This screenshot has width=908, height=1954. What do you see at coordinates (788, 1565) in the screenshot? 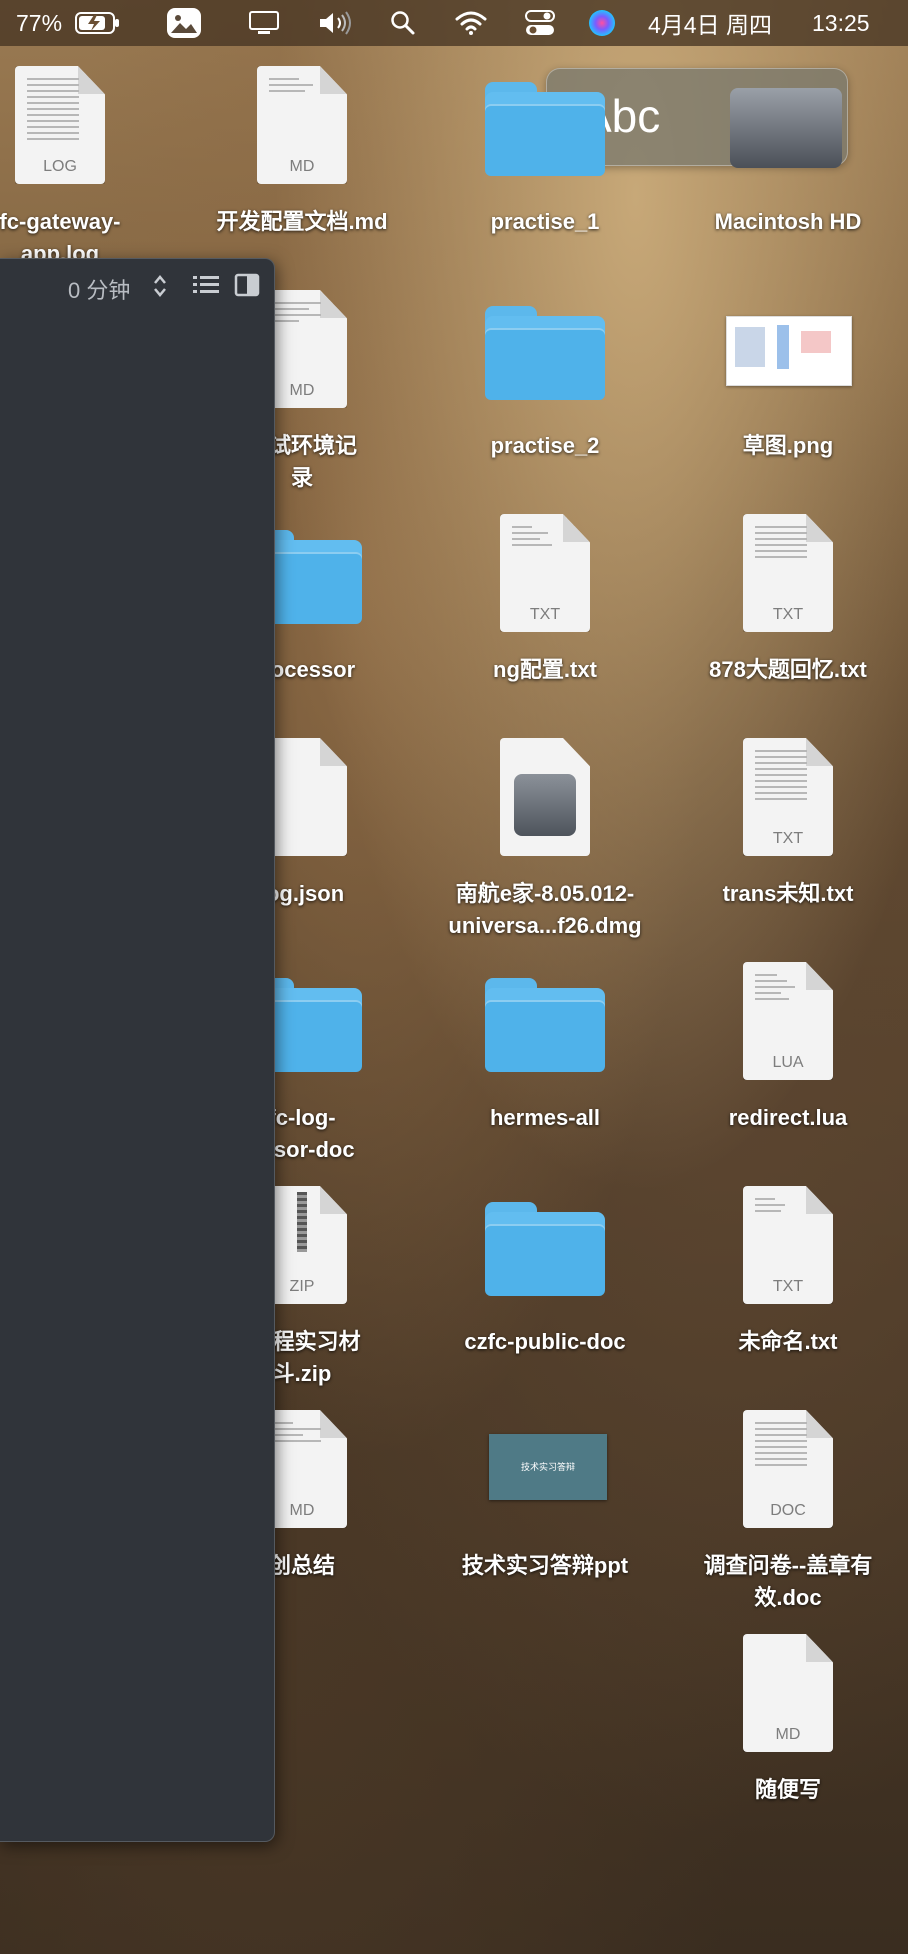
I see `icon-label: 调查问卷--盖章有` at bounding box center [788, 1565].